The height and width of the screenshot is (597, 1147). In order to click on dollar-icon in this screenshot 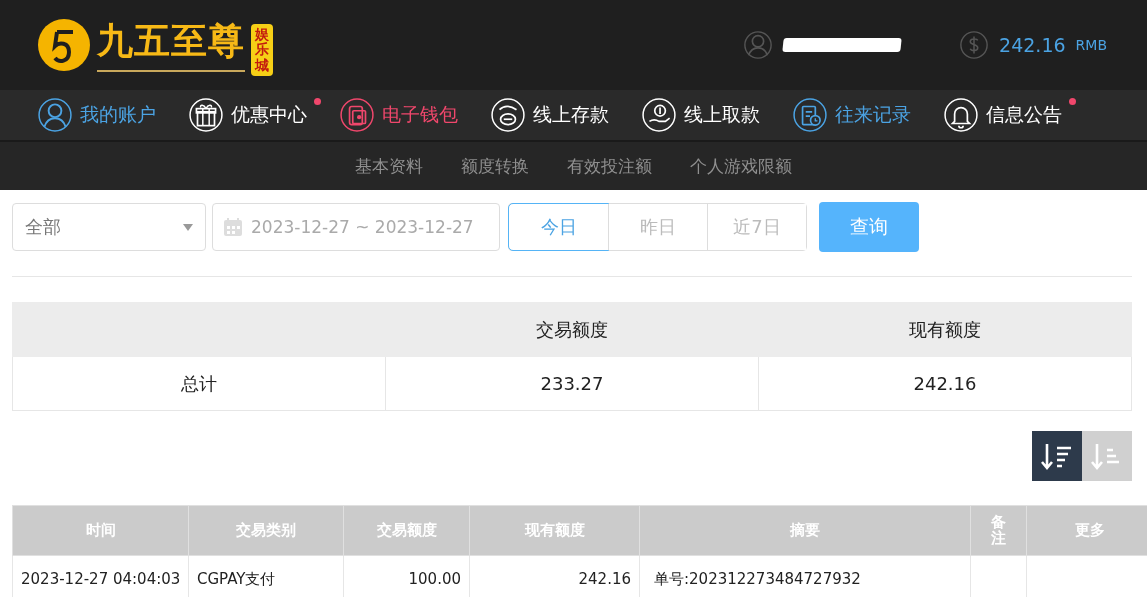, I will do `click(974, 45)`.